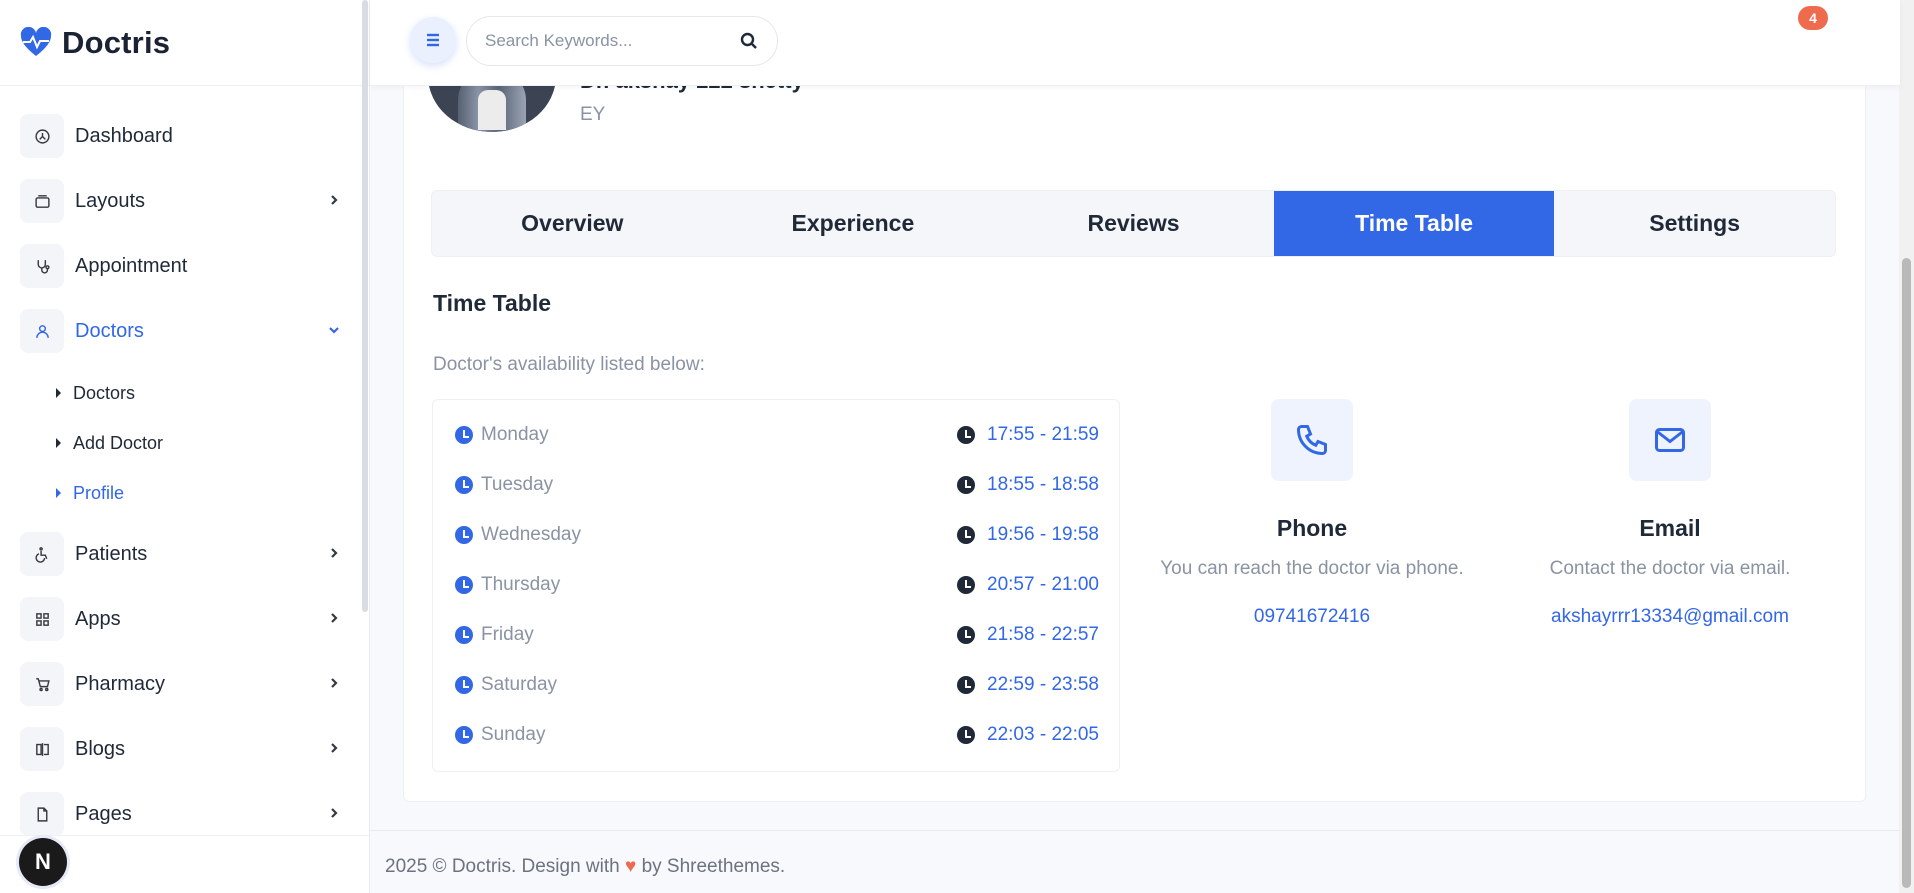  Describe the element at coordinates (1312, 568) in the screenshot. I see `phone-description: You can reach the doctor via phone.` at that location.